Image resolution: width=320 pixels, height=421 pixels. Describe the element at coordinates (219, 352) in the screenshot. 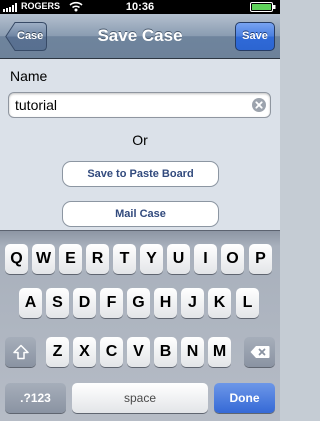

I see `key-m: M` at that location.